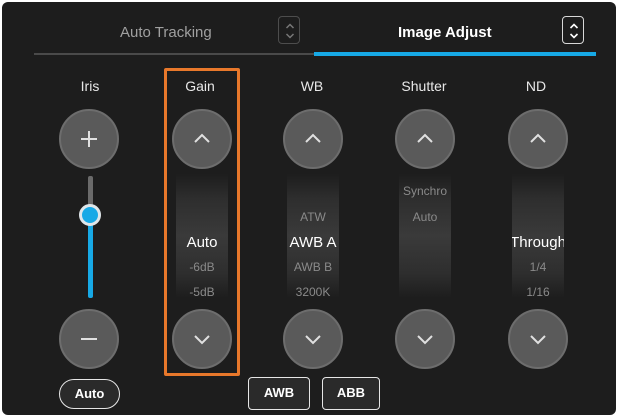 This screenshot has width=619, height=418. I want to click on awb-button: AWB, so click(279, 393).